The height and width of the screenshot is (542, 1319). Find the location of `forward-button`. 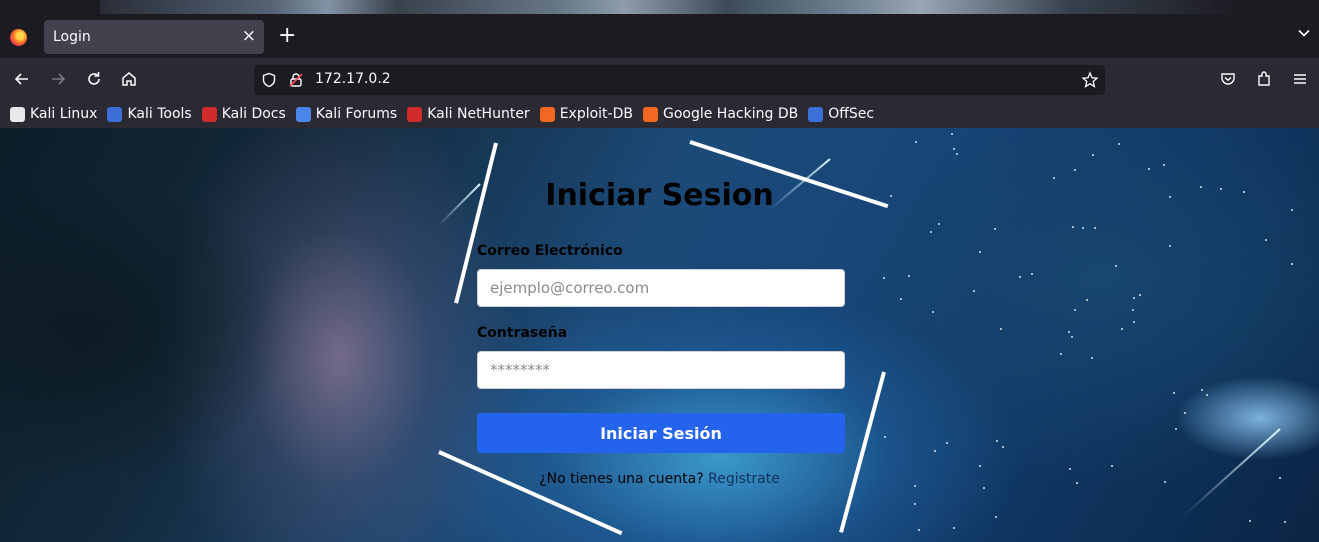

forward-button is located at coordinates (58, 79).